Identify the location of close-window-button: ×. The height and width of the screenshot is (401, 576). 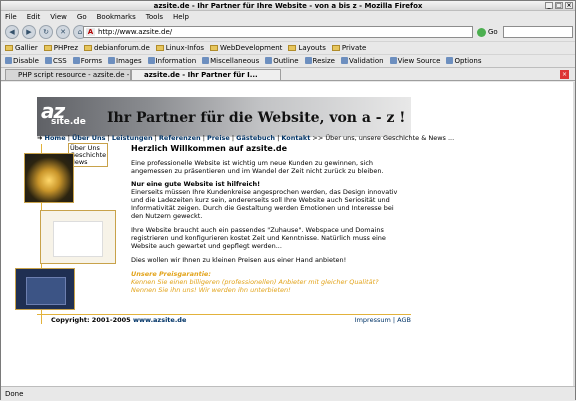
(569, 5).